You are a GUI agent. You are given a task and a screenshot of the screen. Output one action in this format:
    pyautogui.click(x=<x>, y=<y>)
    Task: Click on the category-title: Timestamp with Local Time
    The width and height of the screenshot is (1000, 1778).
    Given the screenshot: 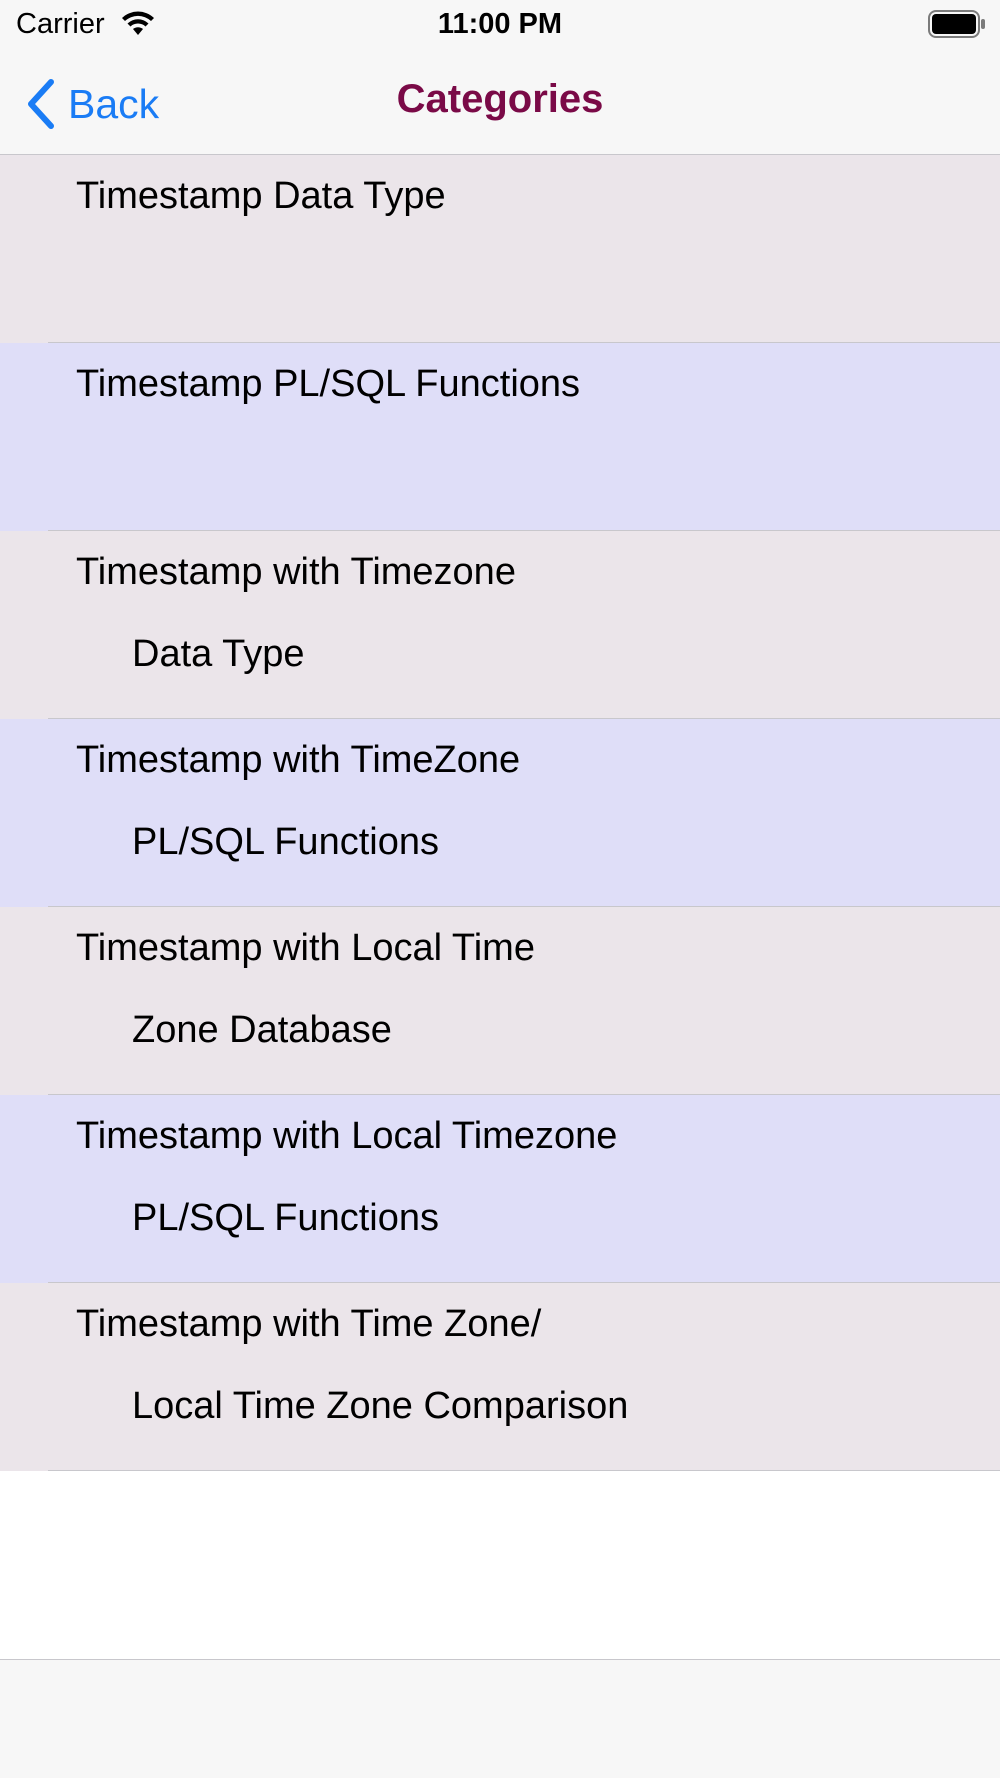 What is the action you would take?
    pyautogui.click(x=305, y=948)
    